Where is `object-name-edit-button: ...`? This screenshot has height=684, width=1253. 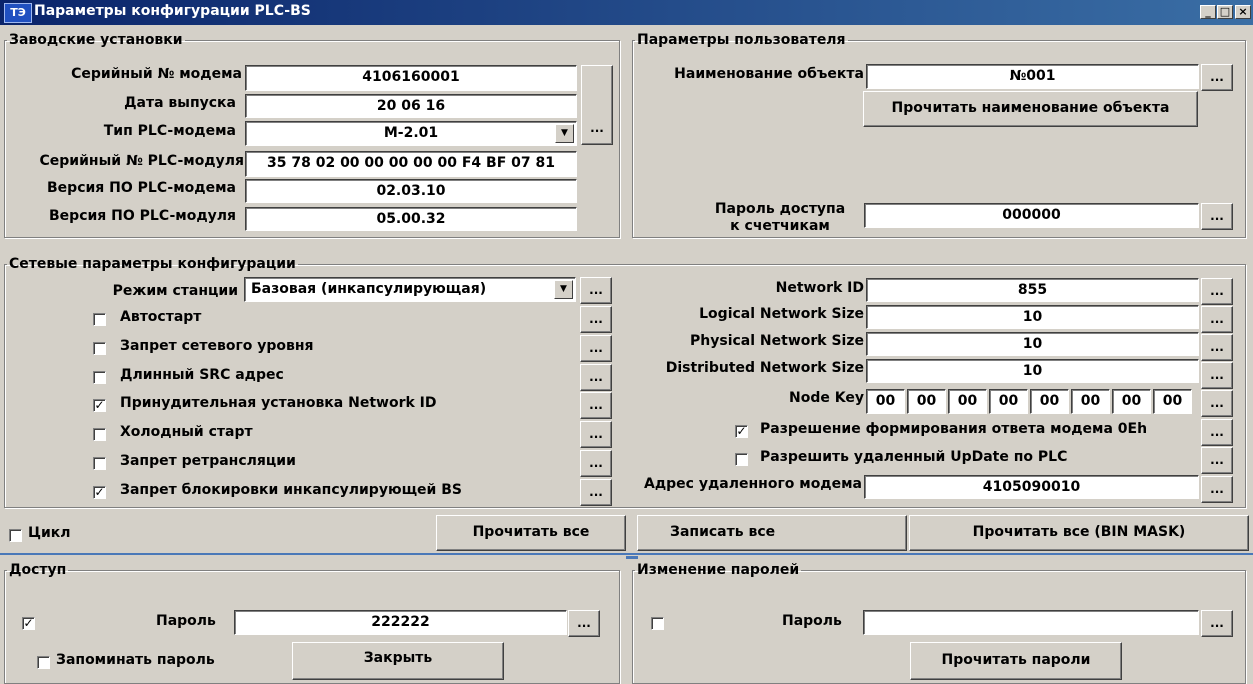 object-name-edit-button: ... is located at coordinates (1217, 77).